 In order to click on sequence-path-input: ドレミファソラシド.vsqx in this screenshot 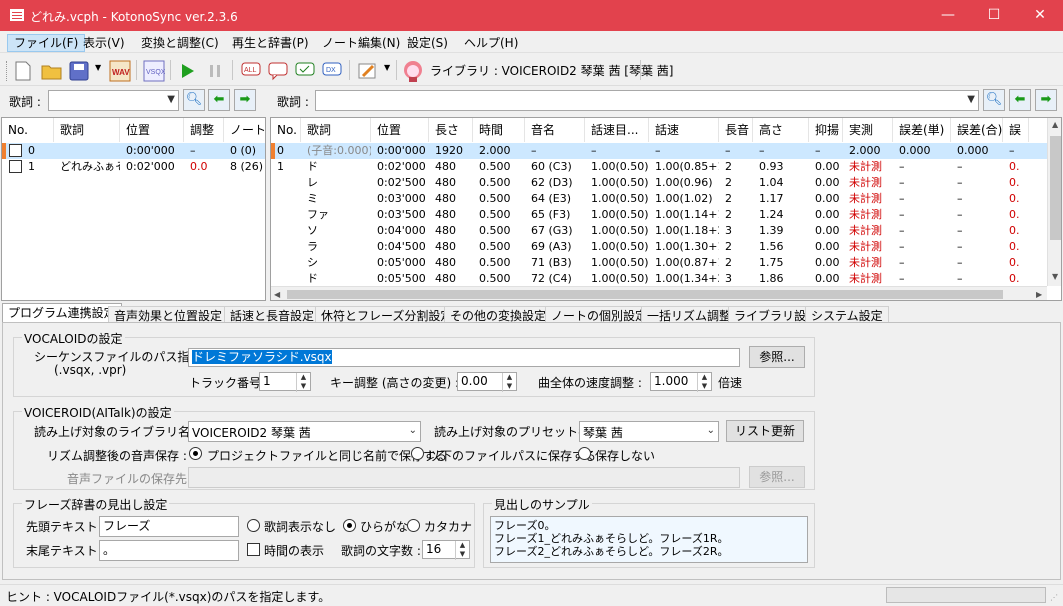, I will do `click(464, 357)`.